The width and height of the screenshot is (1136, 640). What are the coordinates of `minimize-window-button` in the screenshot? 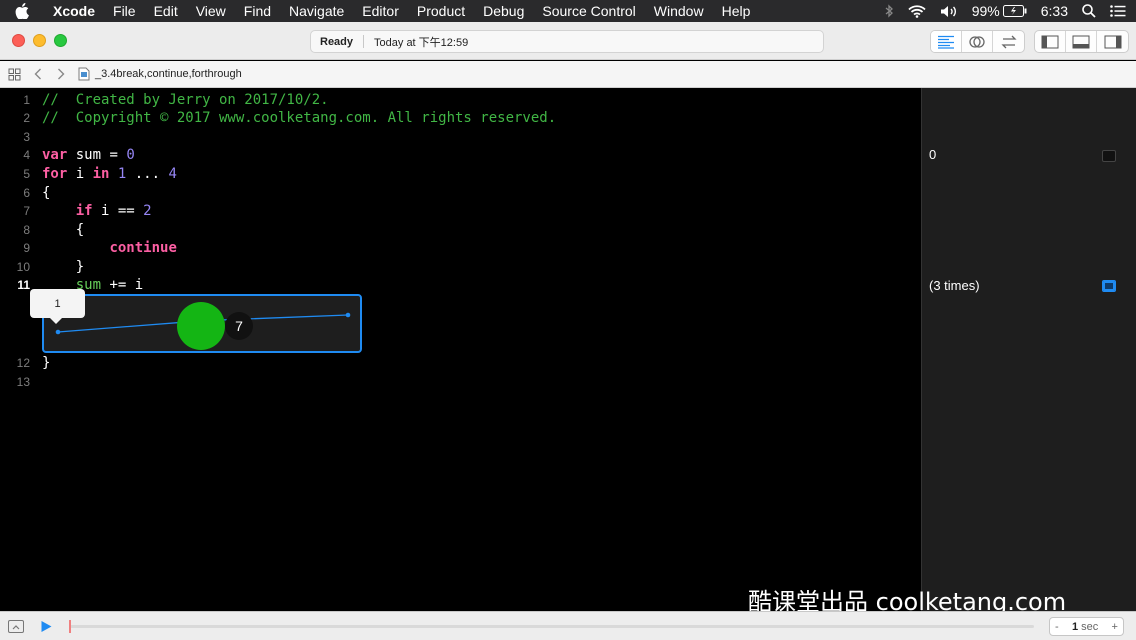 It's located at (39, 40).